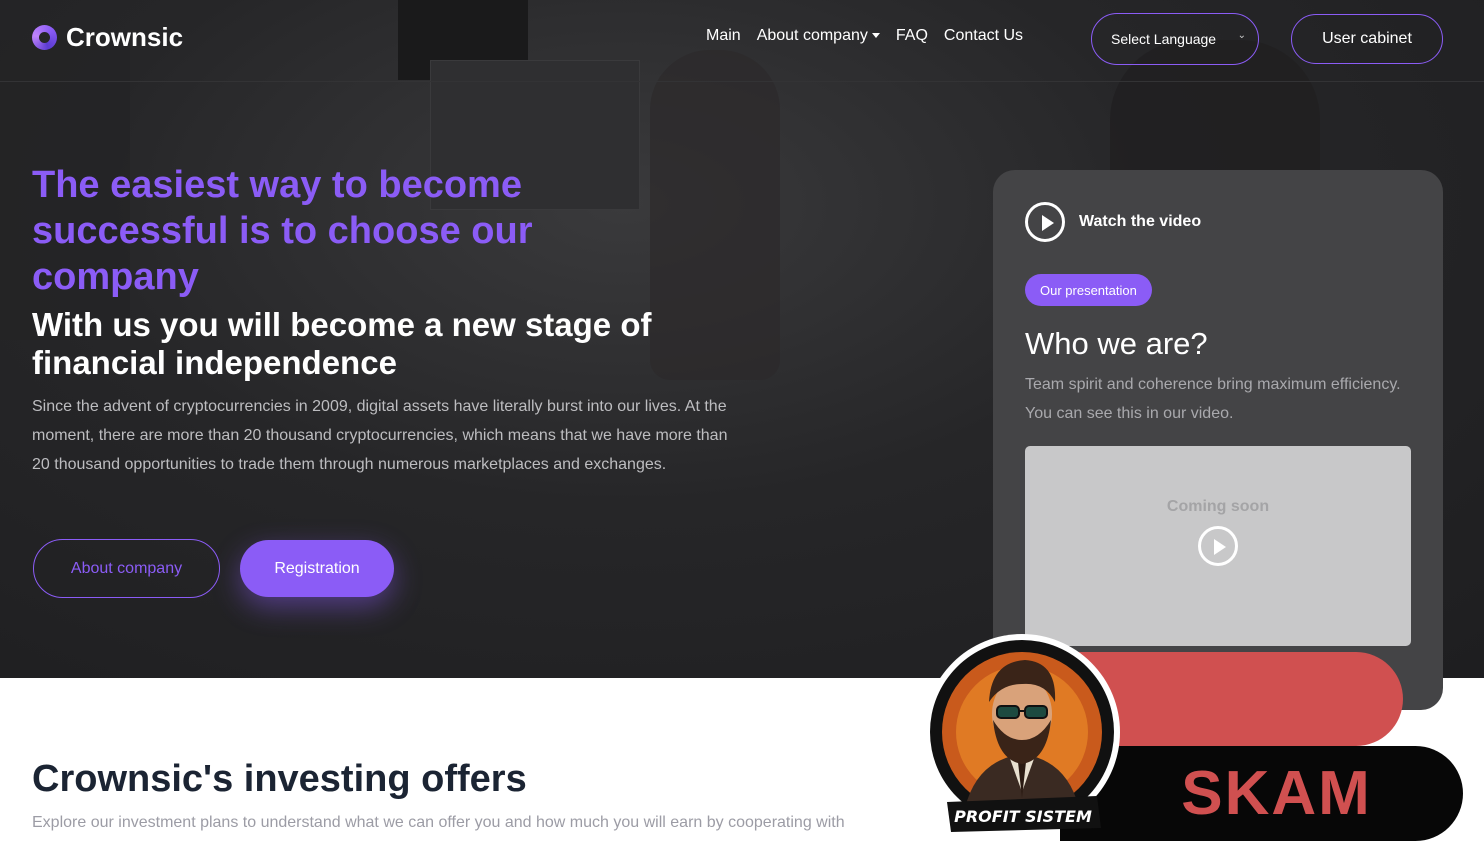 Image resolution: width=1484 pixels, height=856 pixels. What do you see at coordinates (44, 37) in the screenshot?
I see `crown-logo-icon` at bounding box center [44, 37].